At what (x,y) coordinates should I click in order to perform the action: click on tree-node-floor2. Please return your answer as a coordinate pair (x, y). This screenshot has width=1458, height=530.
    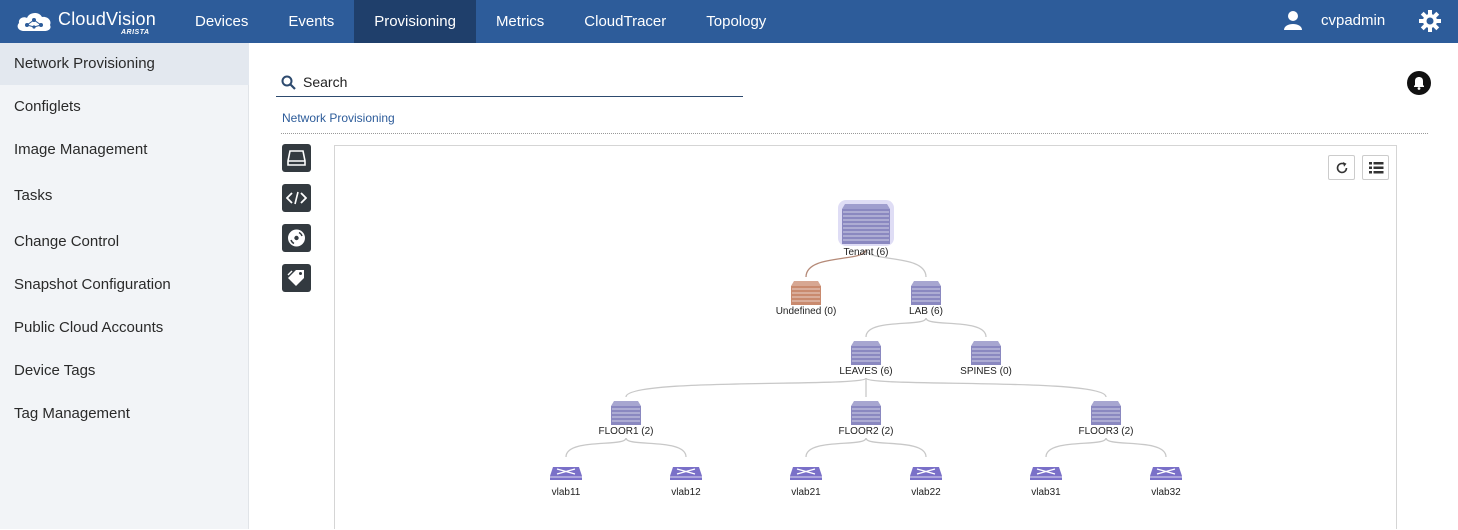
    Looking at the image, I should click on (866, 413).